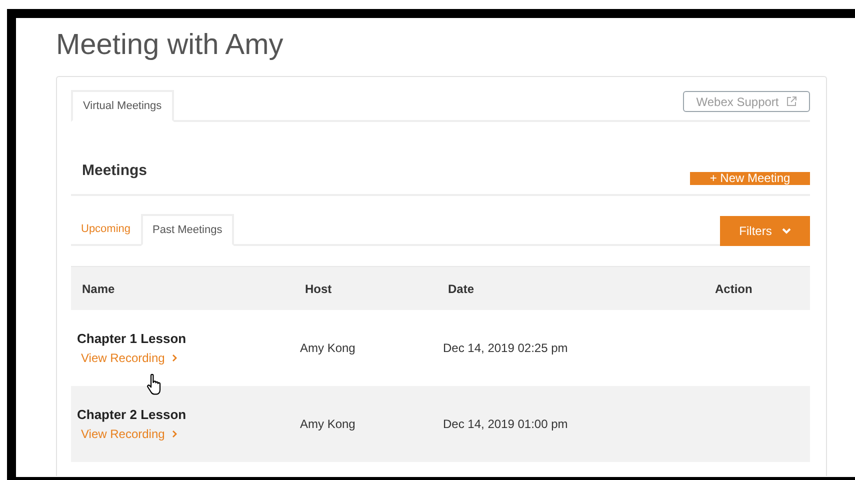 This screenshot has height=480, width=855. What do you see at coordinates (131, 338) in the screenshot?
I see `meeting-name: Chapter 1 Lesson` at bounding box center [131, 338].